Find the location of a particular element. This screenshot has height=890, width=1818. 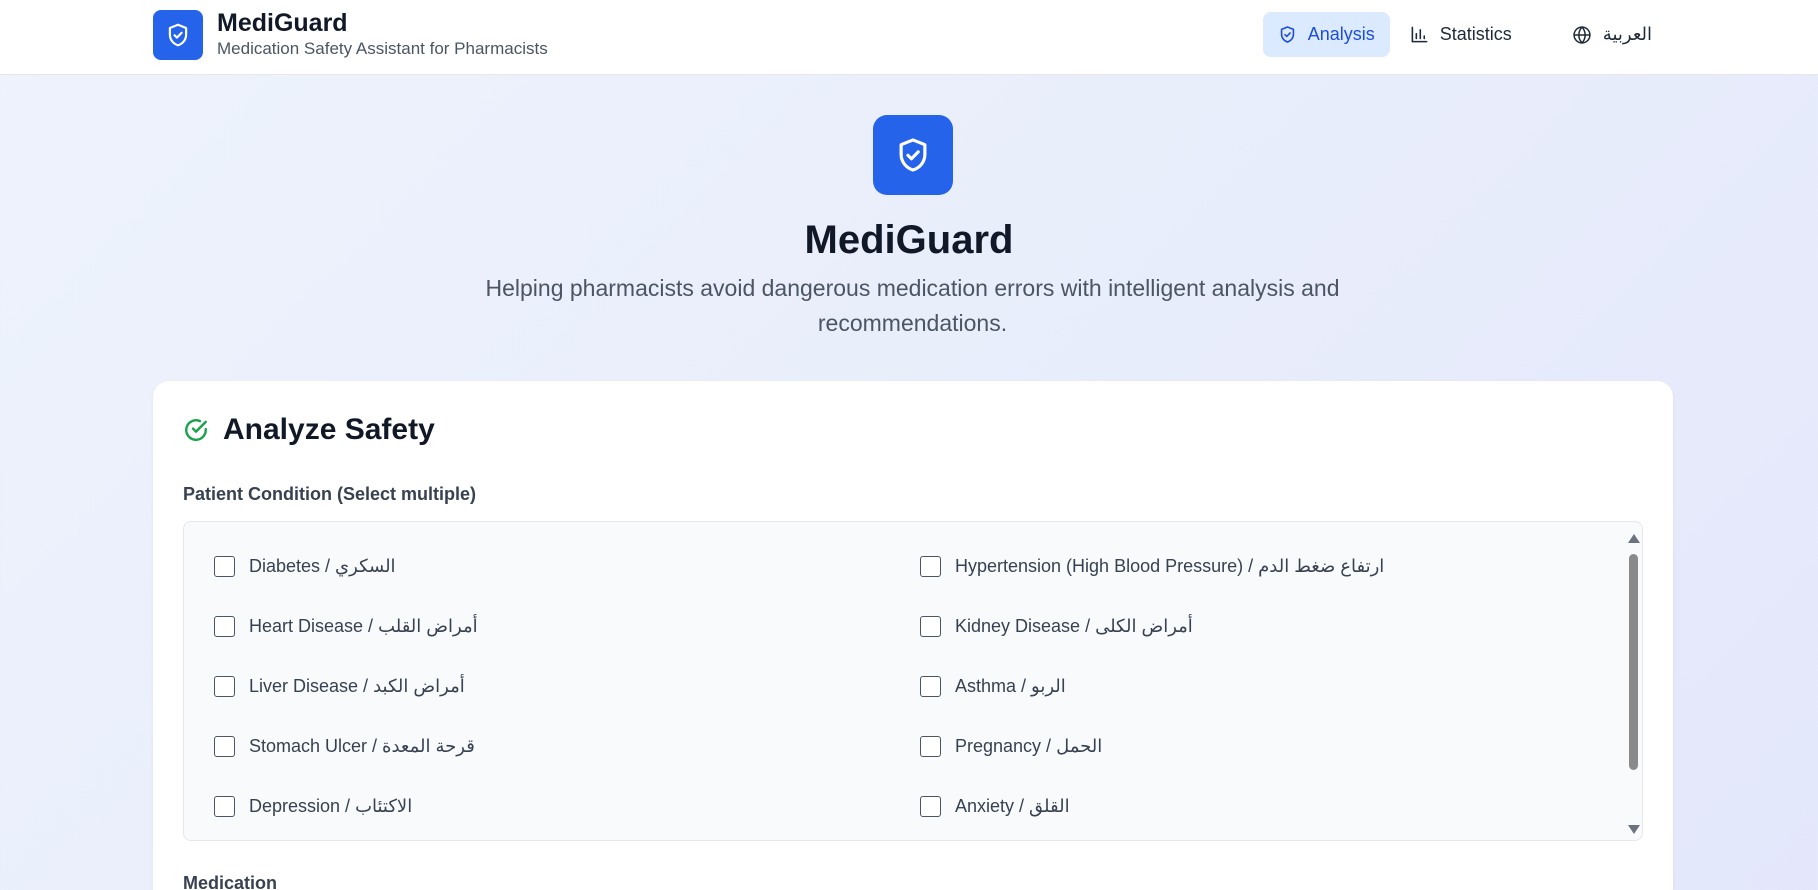

main-nav: Analysis Statistics العربية is located at coordinates (1462, 34).